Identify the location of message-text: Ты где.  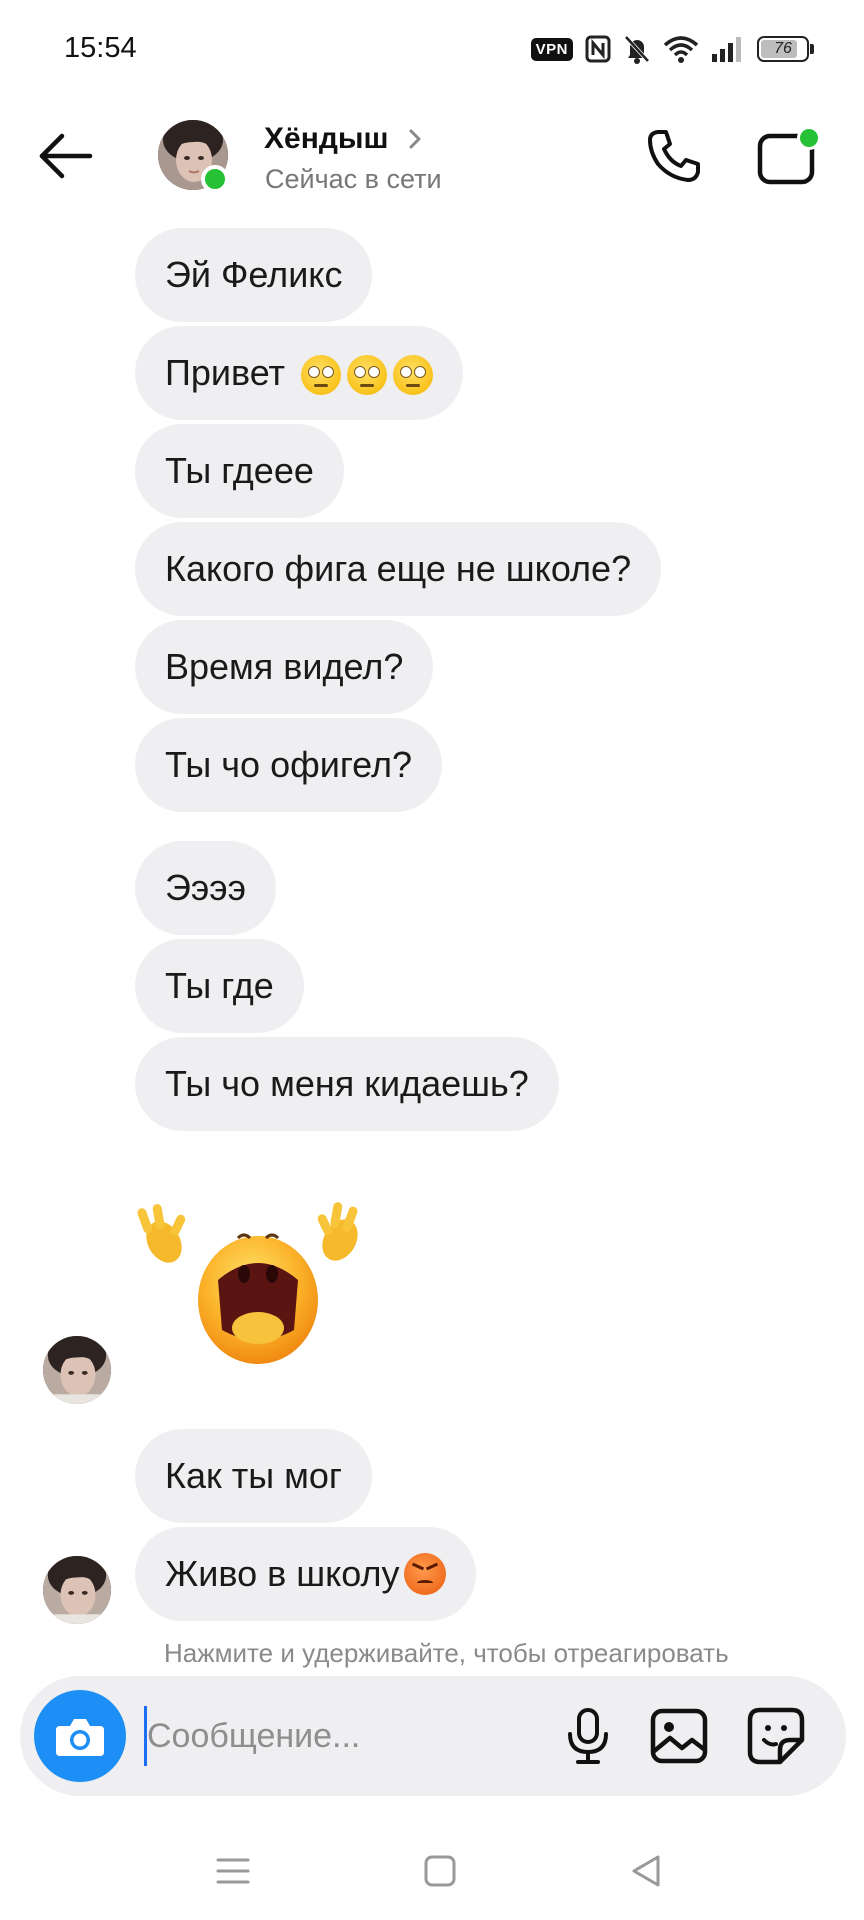
(219, 985).